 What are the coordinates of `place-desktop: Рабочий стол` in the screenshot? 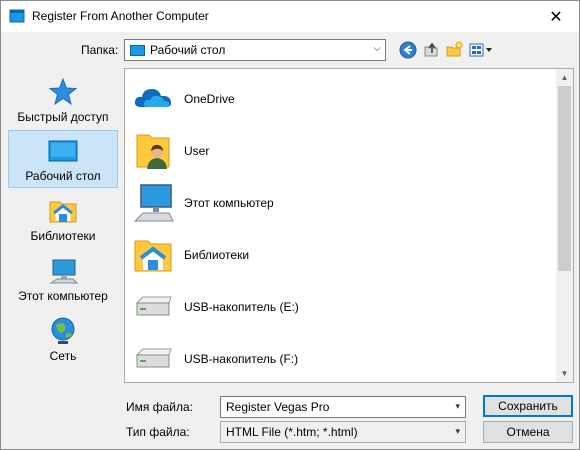 It's located at (63, 159).